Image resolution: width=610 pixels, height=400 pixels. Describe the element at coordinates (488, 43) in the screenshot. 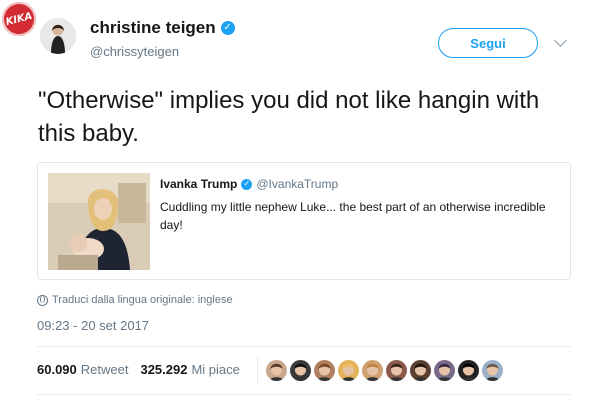

I see `follow-button: Segui` at that location.